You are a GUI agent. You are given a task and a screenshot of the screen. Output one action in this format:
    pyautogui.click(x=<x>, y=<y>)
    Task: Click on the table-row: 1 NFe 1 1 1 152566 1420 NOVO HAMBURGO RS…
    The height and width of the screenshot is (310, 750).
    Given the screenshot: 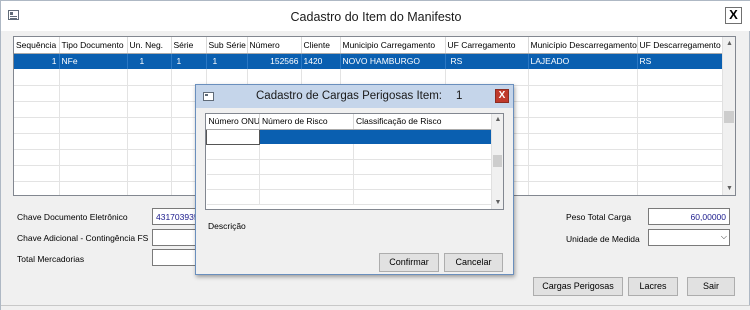 What is the action you would take?
    pyautogui.click(x=368, y=61)
    